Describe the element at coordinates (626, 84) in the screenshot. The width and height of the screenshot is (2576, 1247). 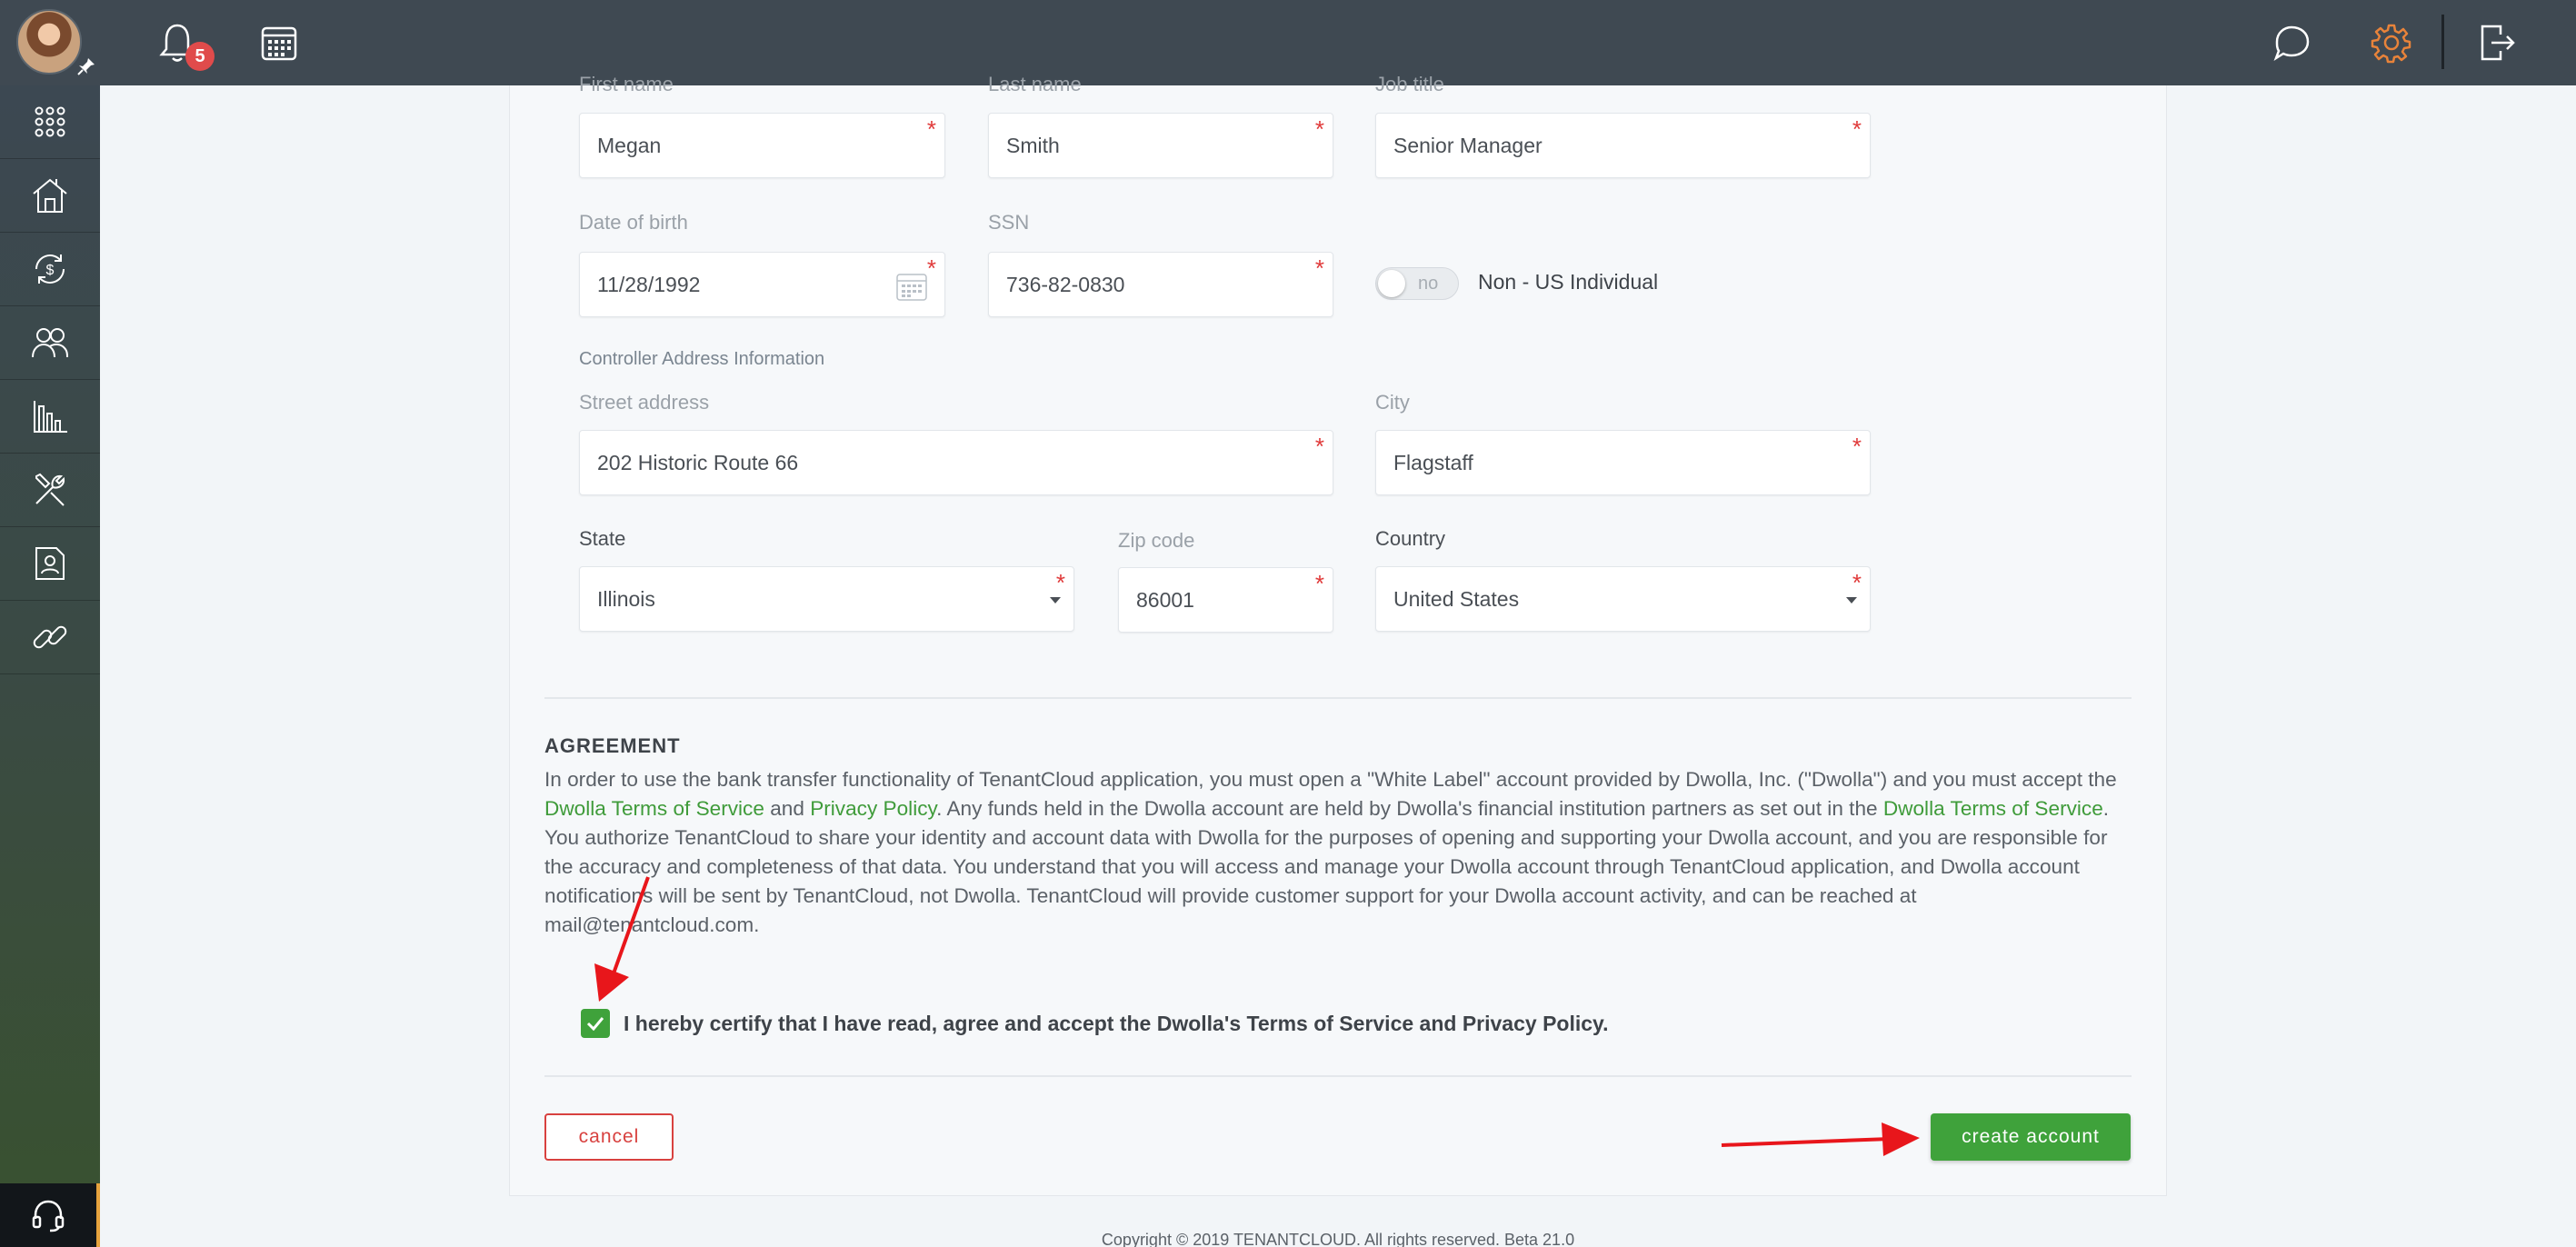
I see `first-name-label: First name` at that location.